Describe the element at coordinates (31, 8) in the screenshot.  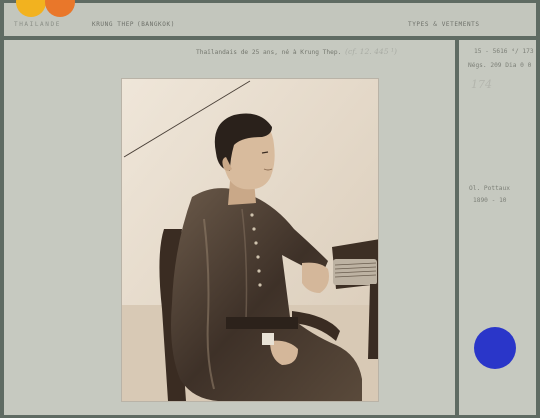
I see `yellow-marker-dot` at that location.